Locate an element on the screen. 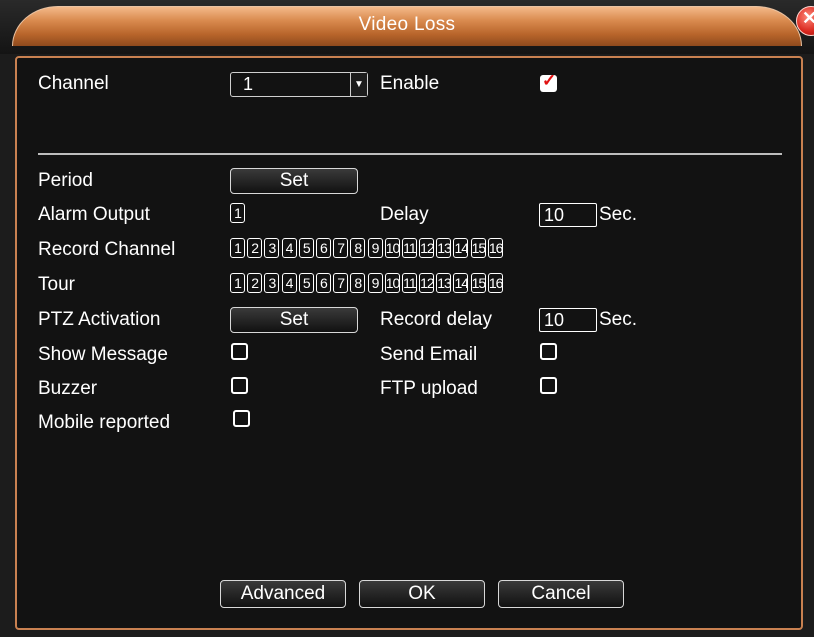 The image size is (814, 637). tour-box: 10 is located at coordinates (392, 283).